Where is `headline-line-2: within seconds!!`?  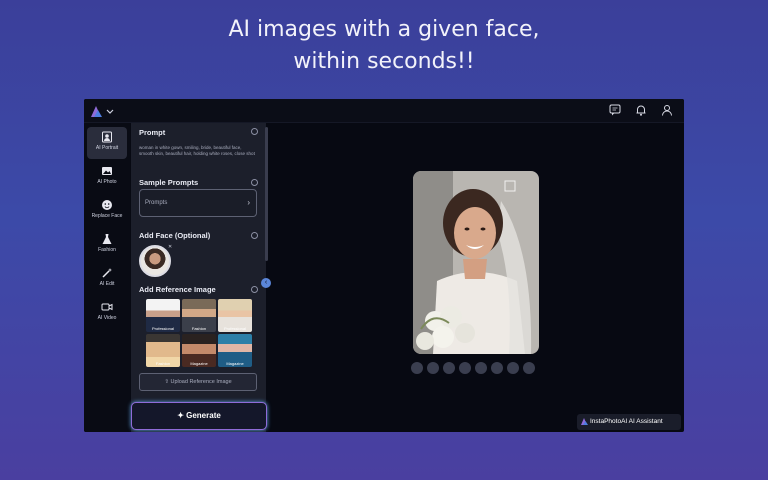 headline-line-2: within seconds!! is located at coordinates (384, 61).